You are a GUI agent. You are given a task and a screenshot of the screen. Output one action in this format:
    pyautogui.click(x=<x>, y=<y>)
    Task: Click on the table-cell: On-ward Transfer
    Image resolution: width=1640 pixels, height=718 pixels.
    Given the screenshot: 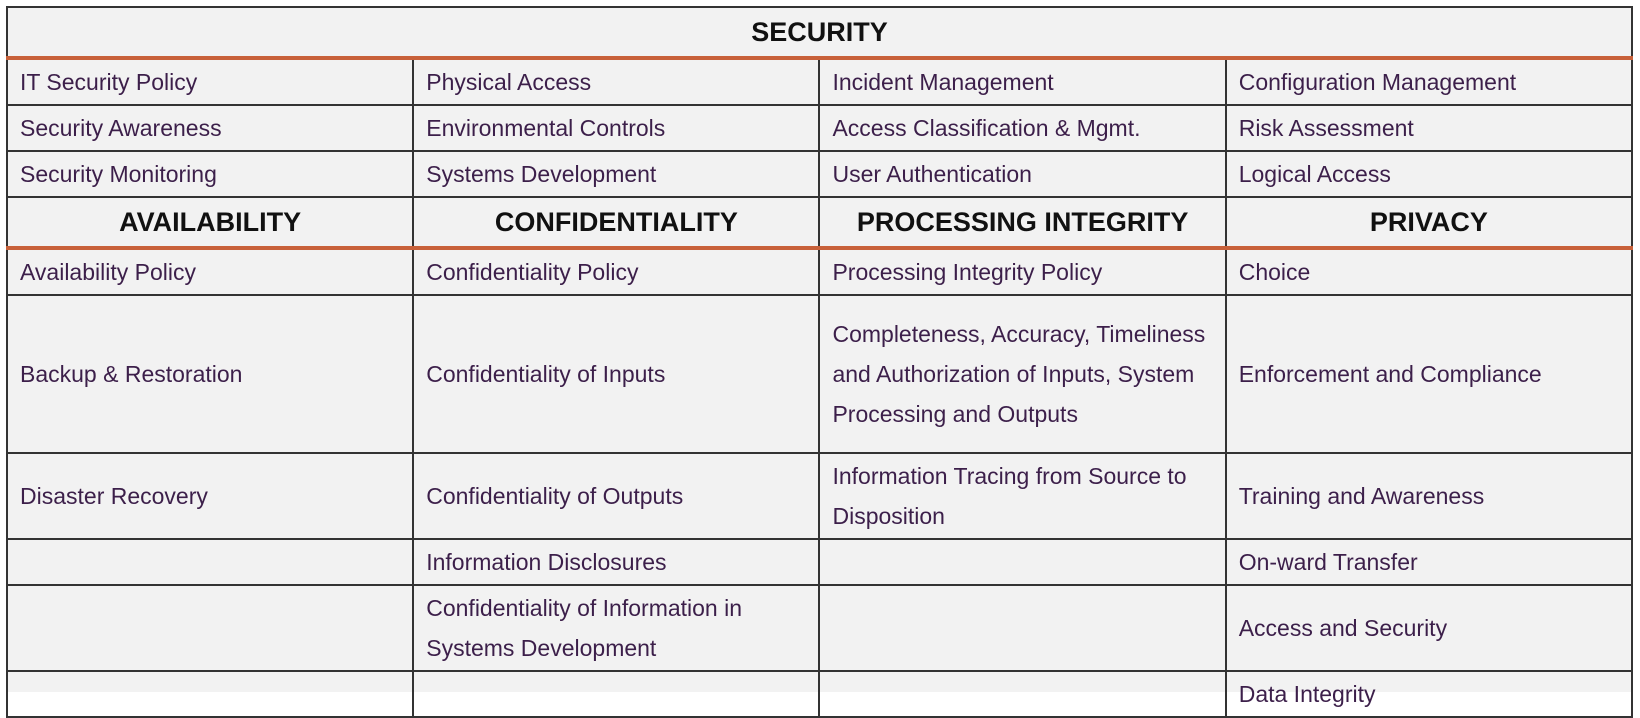 What is the action you would take?
    pyautogui.click(x=1429, y=562)
    